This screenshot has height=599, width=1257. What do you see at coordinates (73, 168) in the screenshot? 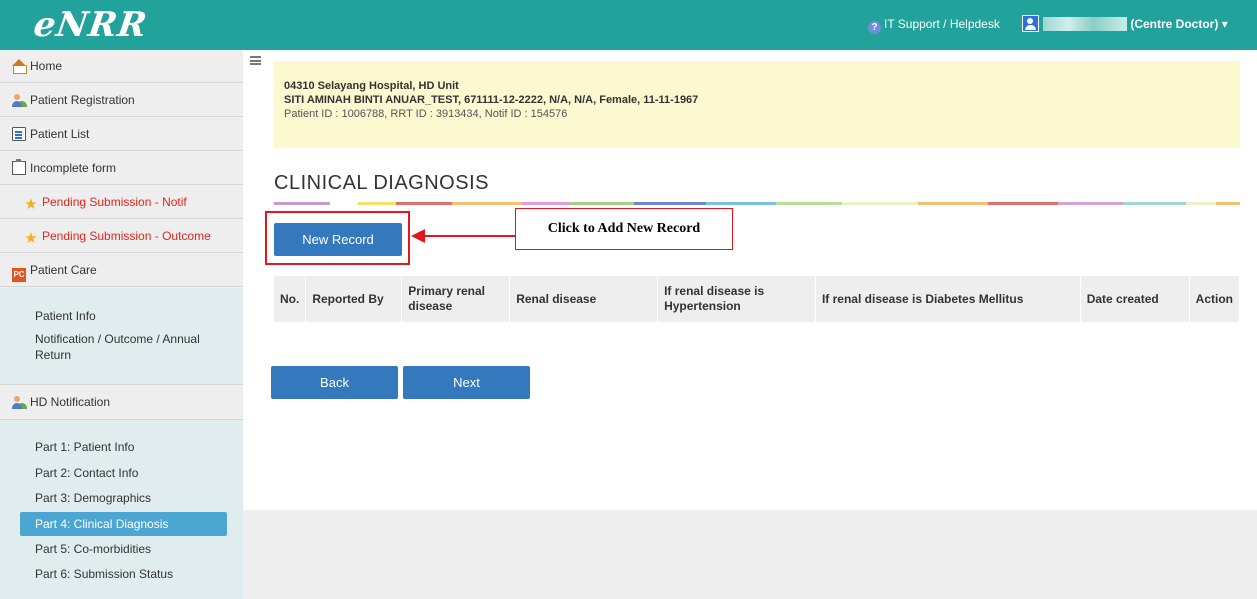
I see `sidebar-item-label: Incomplete form` at bounding box center [73, 168].